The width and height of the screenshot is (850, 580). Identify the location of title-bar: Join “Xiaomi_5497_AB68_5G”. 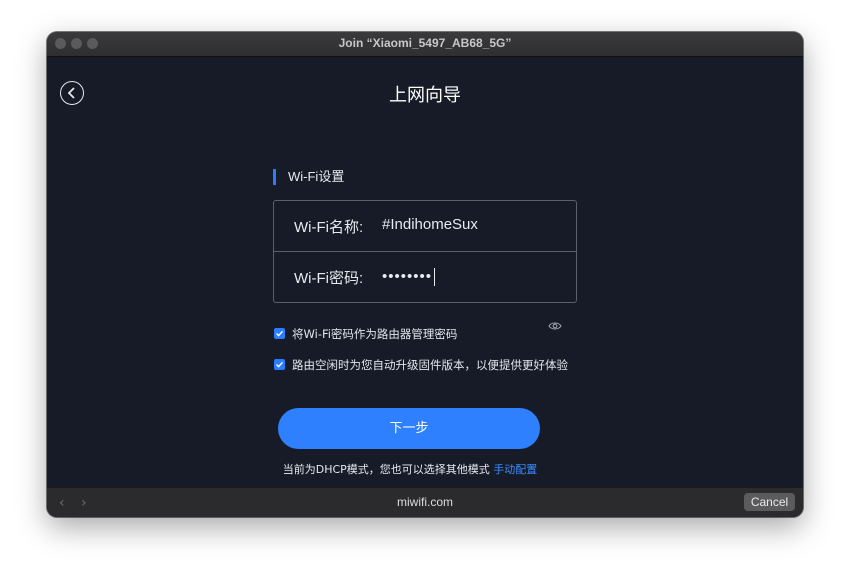
(425, 44).